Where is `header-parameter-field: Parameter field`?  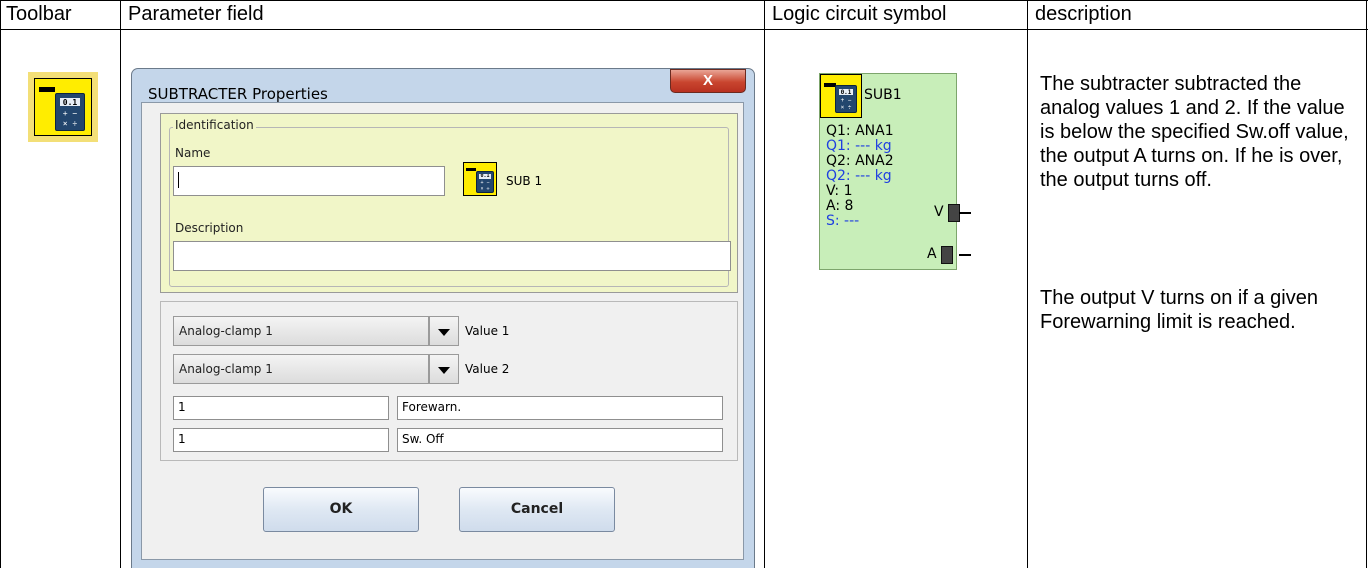 header-parameter-field: Parameter field is located at coordinates (196, 14).